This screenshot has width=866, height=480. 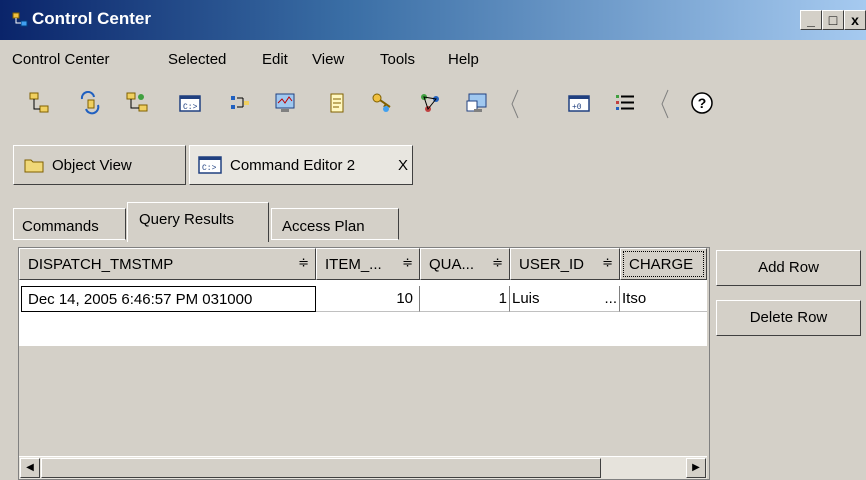 What do you see at coordinates (285, 103) in the screenshot?
I see `health-center-icon` at bounding box center [285, 103].